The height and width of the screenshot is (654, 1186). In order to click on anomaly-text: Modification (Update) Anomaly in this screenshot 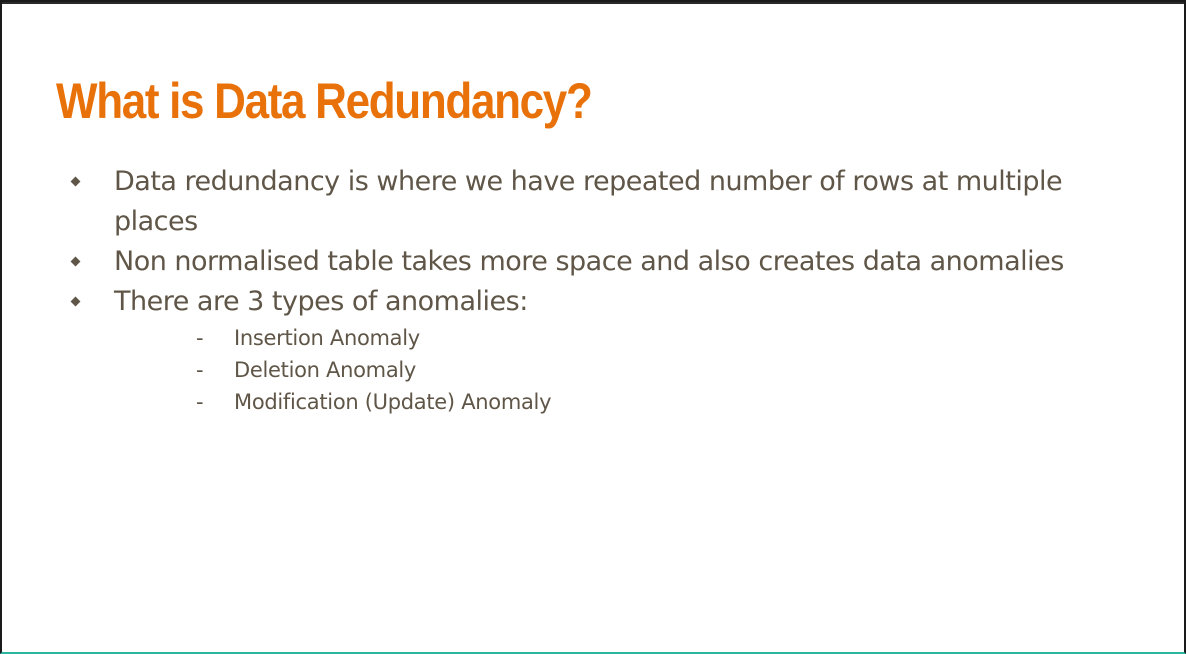, I will do `click(393, 402)`.